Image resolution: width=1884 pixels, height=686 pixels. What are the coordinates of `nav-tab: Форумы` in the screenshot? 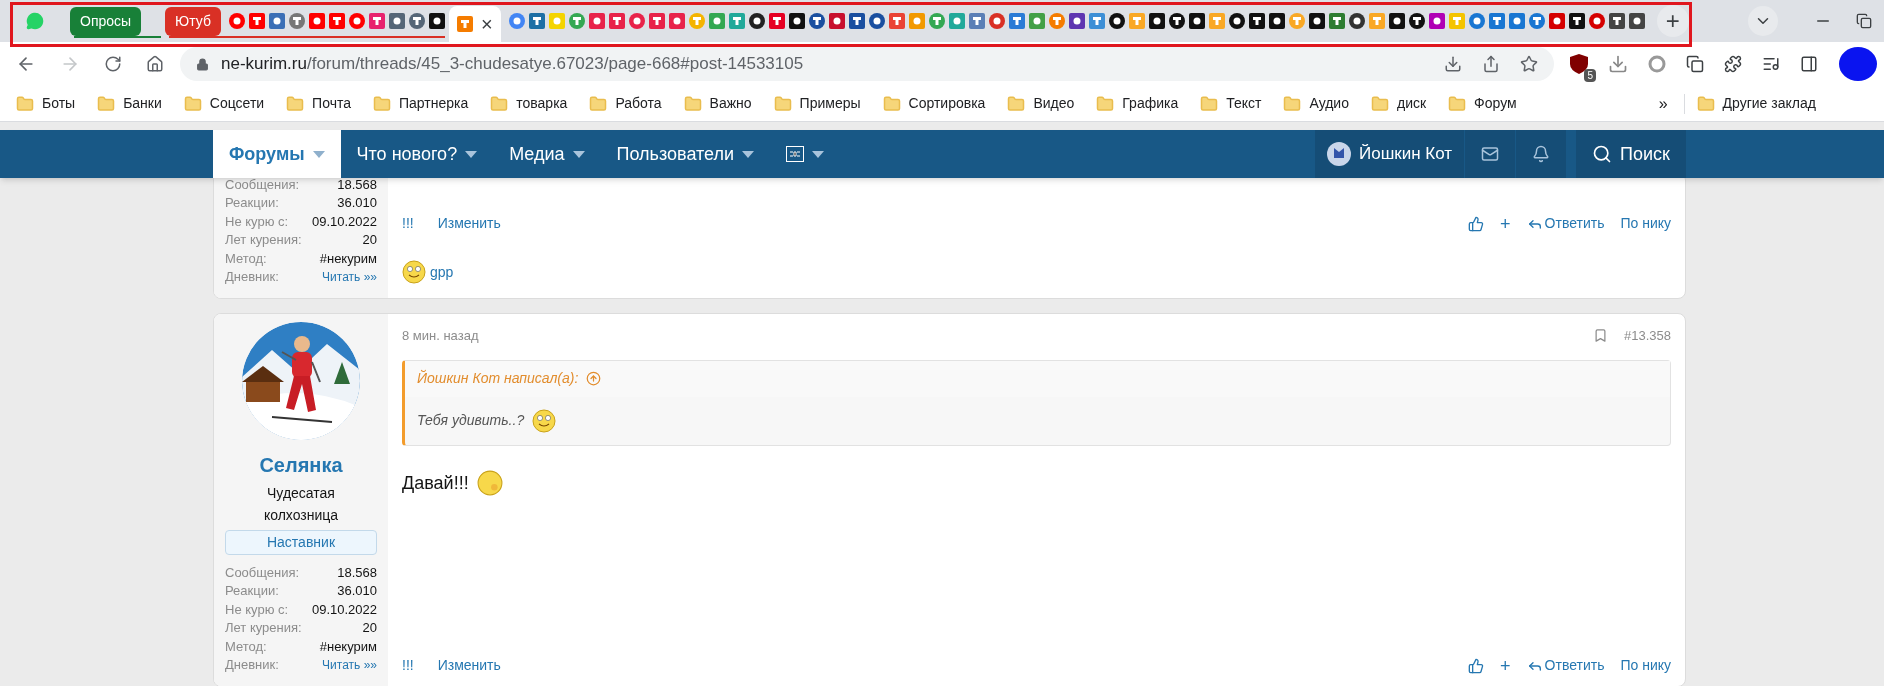 It's located at (277, 154).